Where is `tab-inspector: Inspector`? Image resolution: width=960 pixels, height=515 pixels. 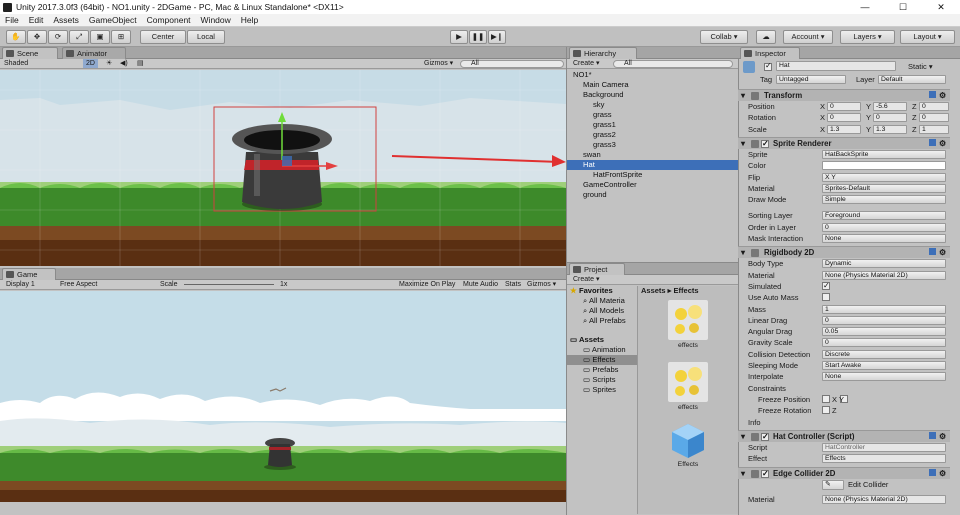
tab-inspector: Inspector is located at coordinates (770, 53).